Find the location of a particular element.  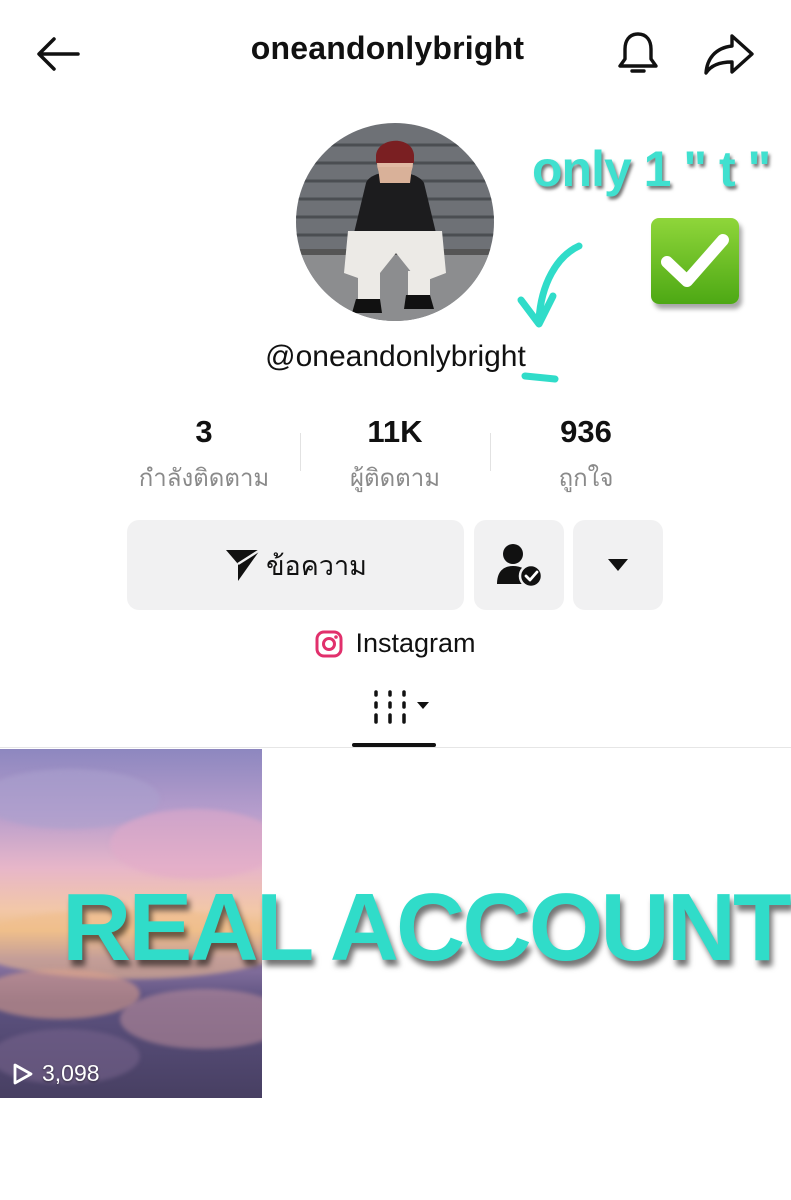

profile-handle: @oneandonlybright is located at coordinates (395, 356).